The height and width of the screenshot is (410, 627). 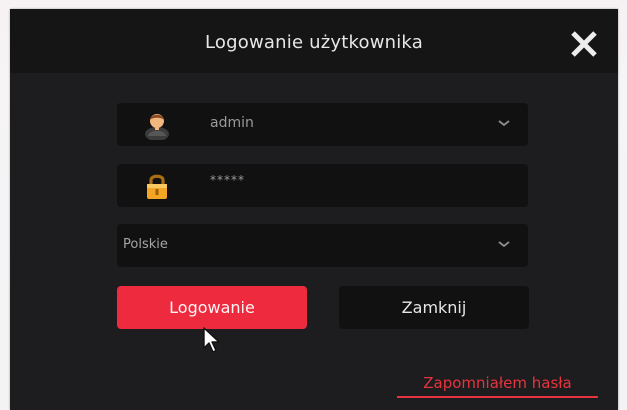 What do you see at coordinates (322, 245) in the screenshot?
I see `language-select: Polskie` at bounding box center [322, 245].